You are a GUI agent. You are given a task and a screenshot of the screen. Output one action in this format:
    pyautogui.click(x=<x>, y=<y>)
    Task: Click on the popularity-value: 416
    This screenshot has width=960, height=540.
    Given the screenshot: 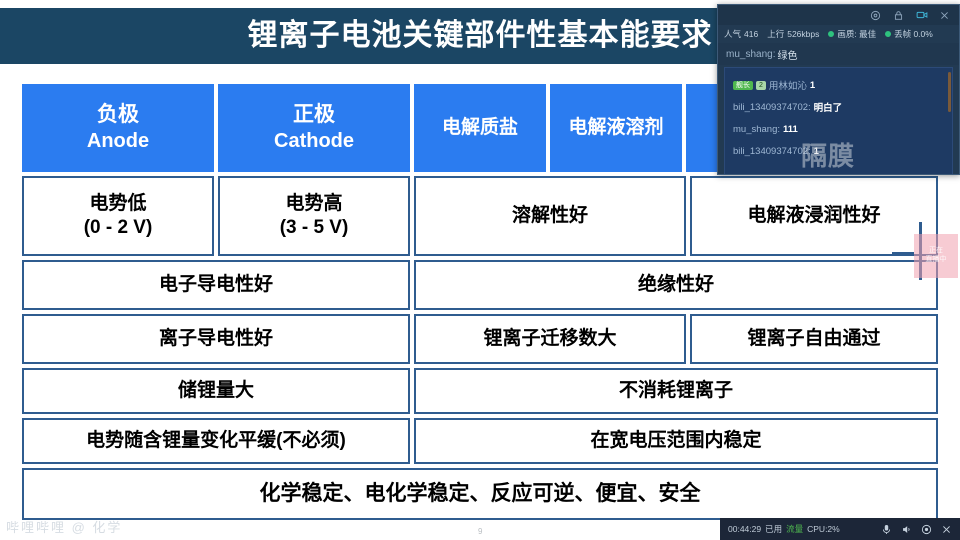 What is the action you would take?
    pyautogui.click(x=751, y=34)
    